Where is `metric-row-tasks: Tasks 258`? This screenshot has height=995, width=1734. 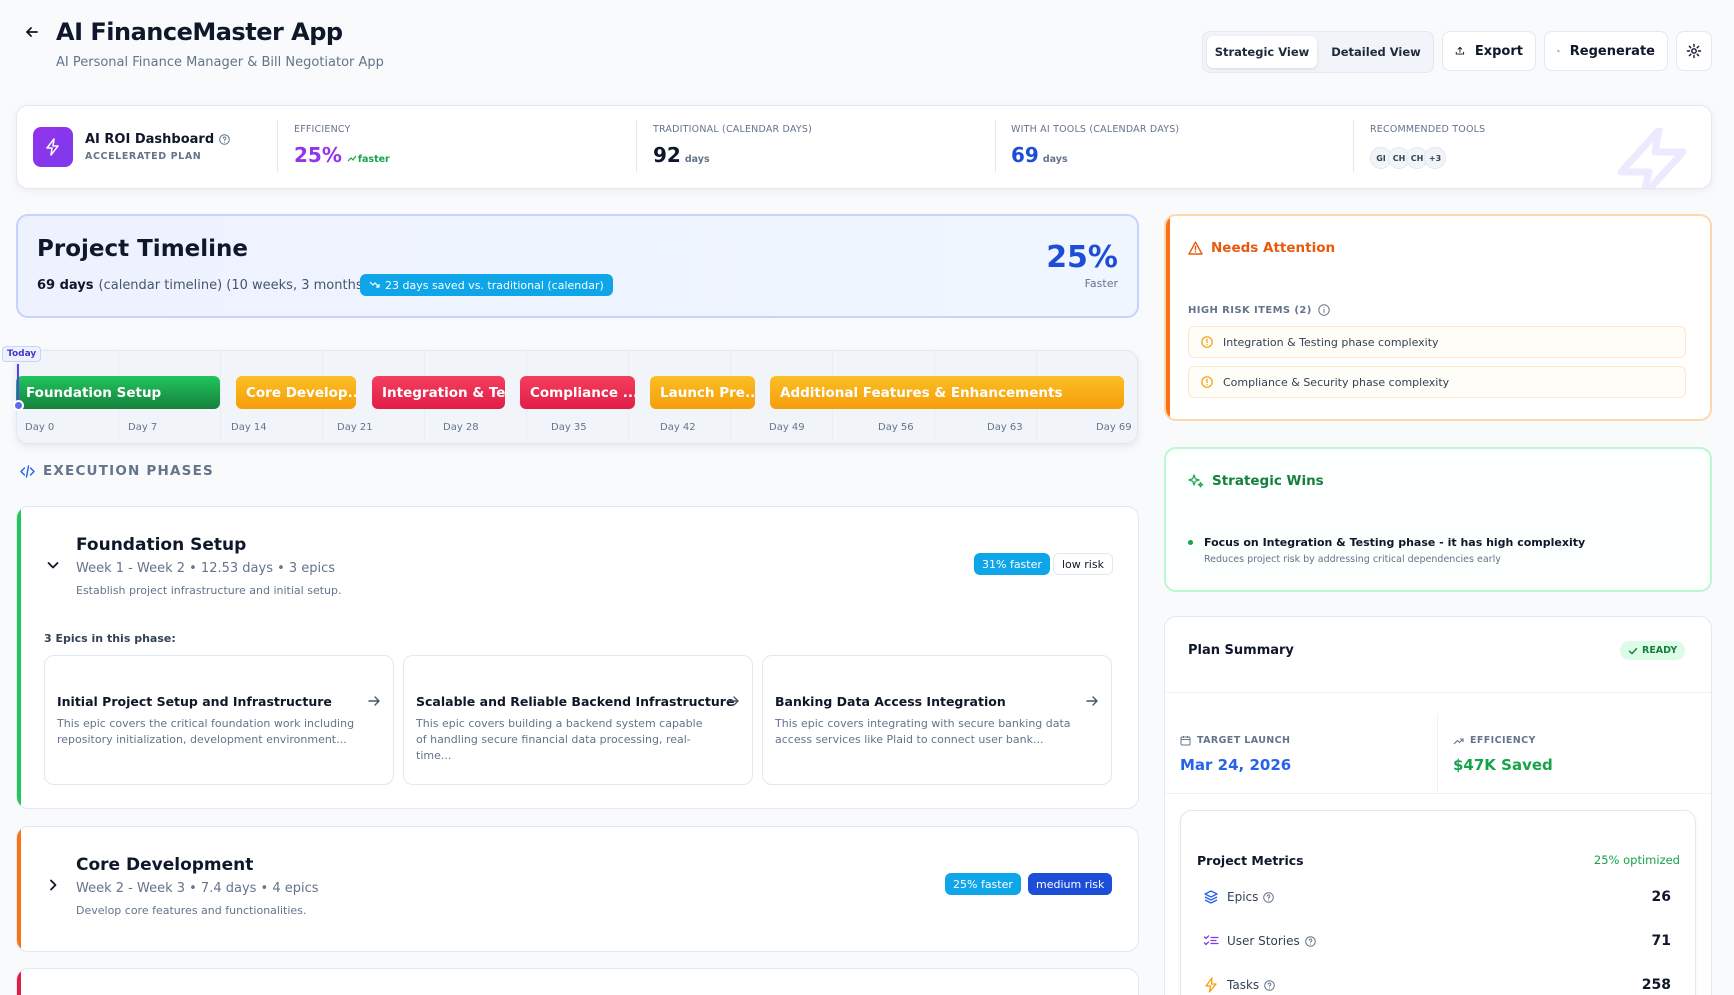
metric-row-tasks: Tasks 258 is located at coordinates (1437, 984).